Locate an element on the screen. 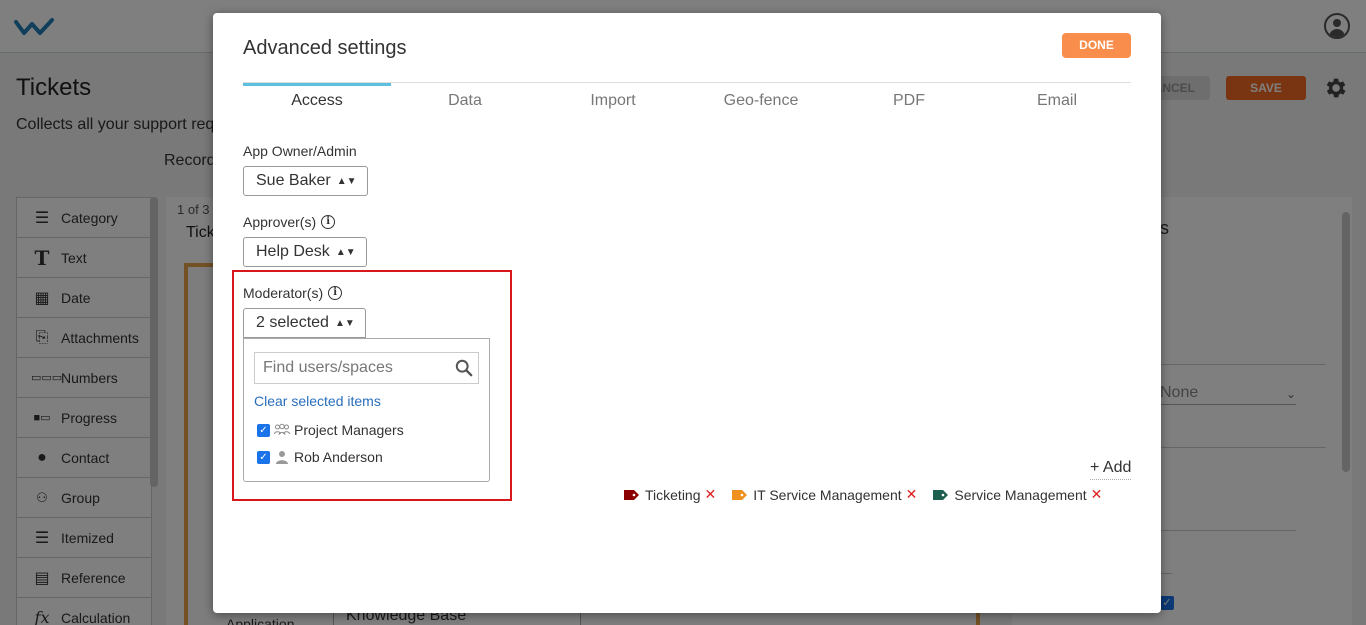  search-icon is located at coordinates (464, 368).